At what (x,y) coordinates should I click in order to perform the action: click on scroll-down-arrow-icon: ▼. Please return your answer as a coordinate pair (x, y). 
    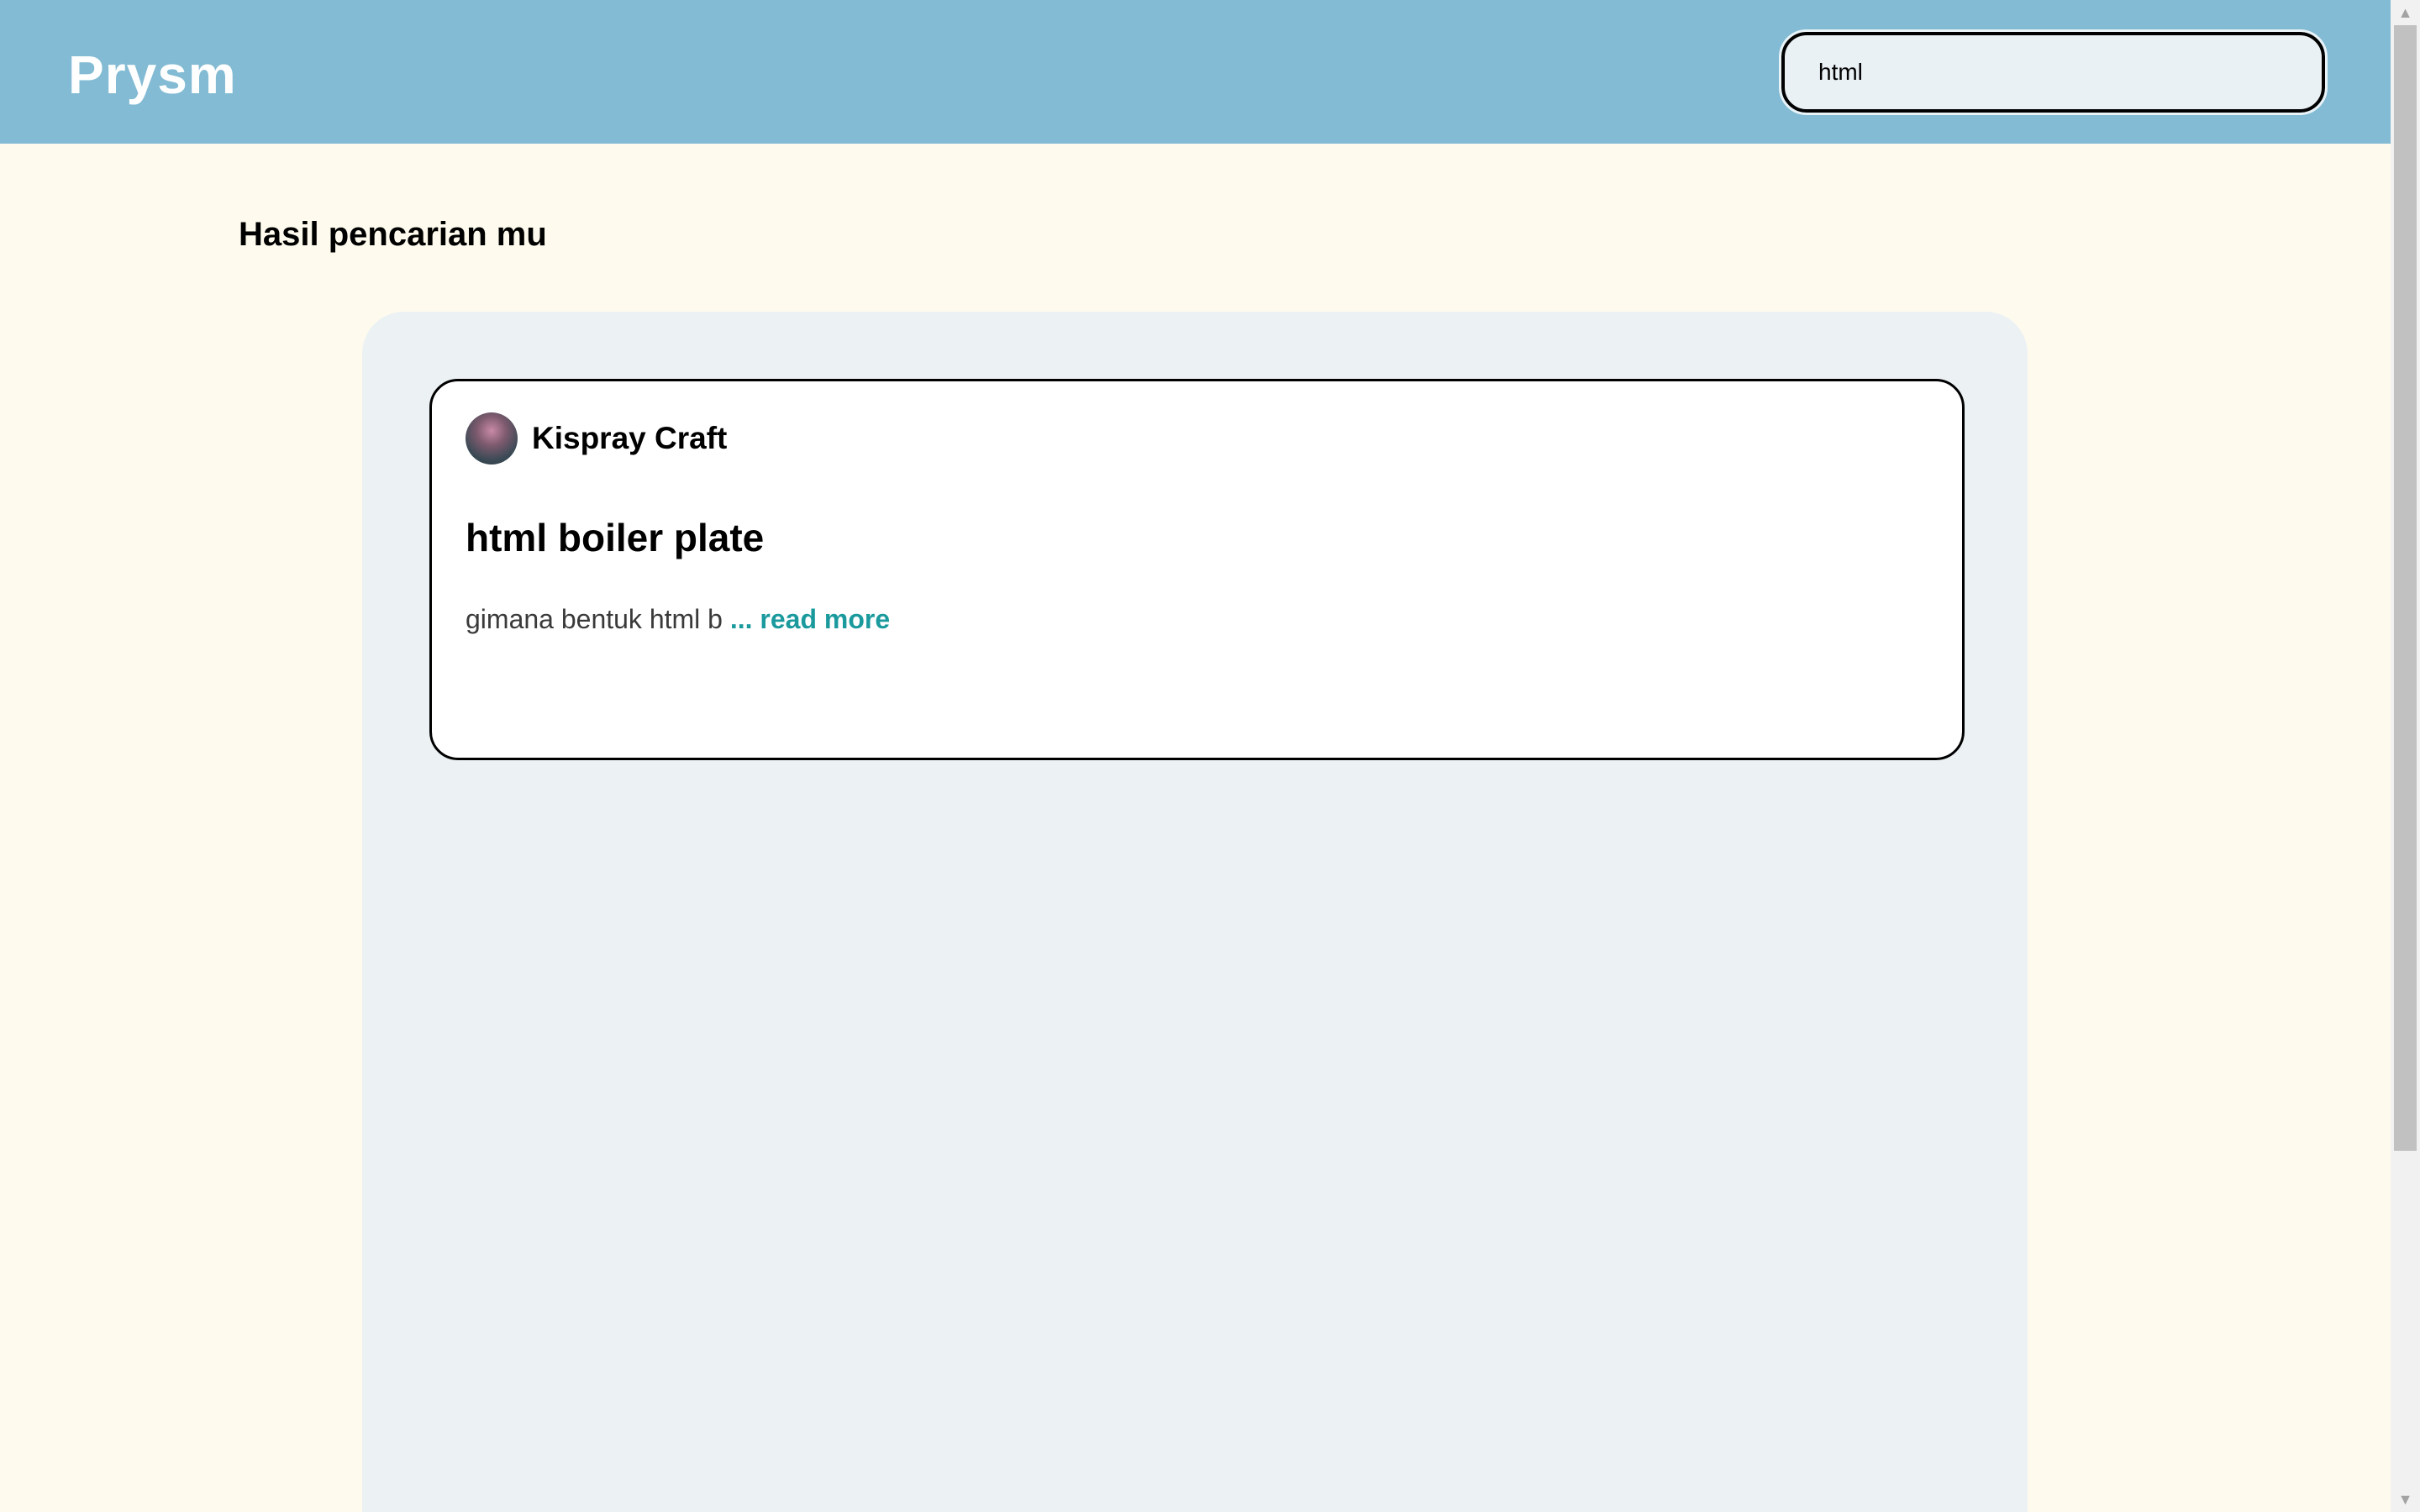
    Looking at the image, I should click on (2405, 1499).